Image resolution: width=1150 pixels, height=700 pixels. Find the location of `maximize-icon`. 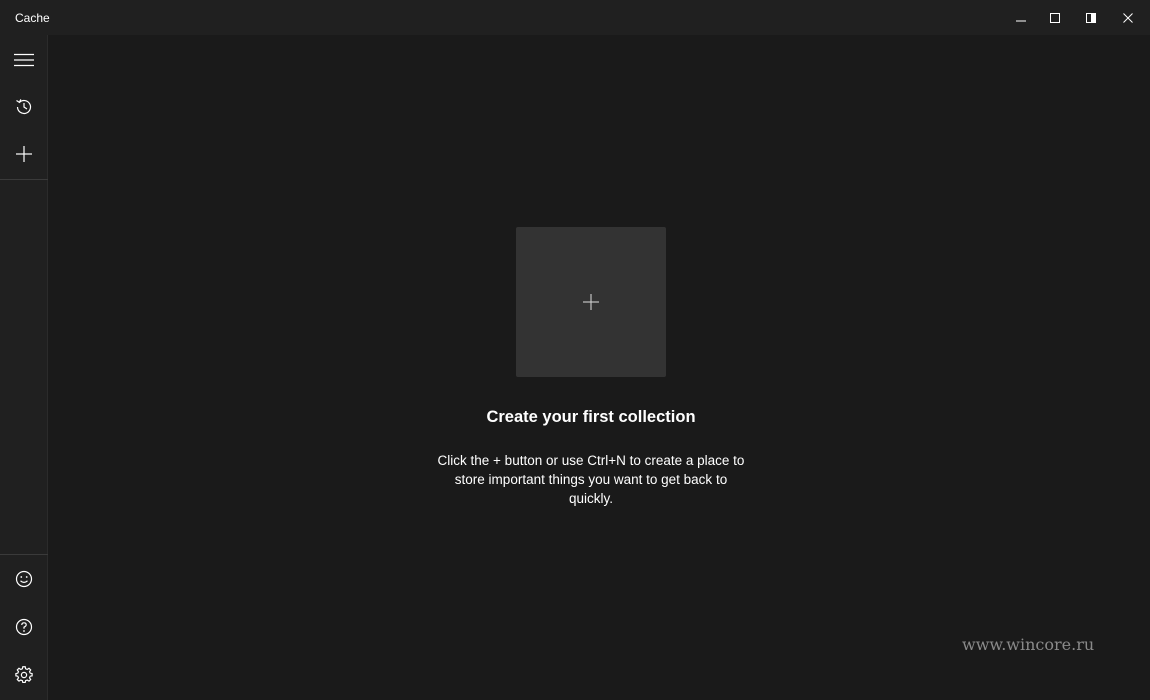

maximize-icon is located at coordinates (1055, 17).